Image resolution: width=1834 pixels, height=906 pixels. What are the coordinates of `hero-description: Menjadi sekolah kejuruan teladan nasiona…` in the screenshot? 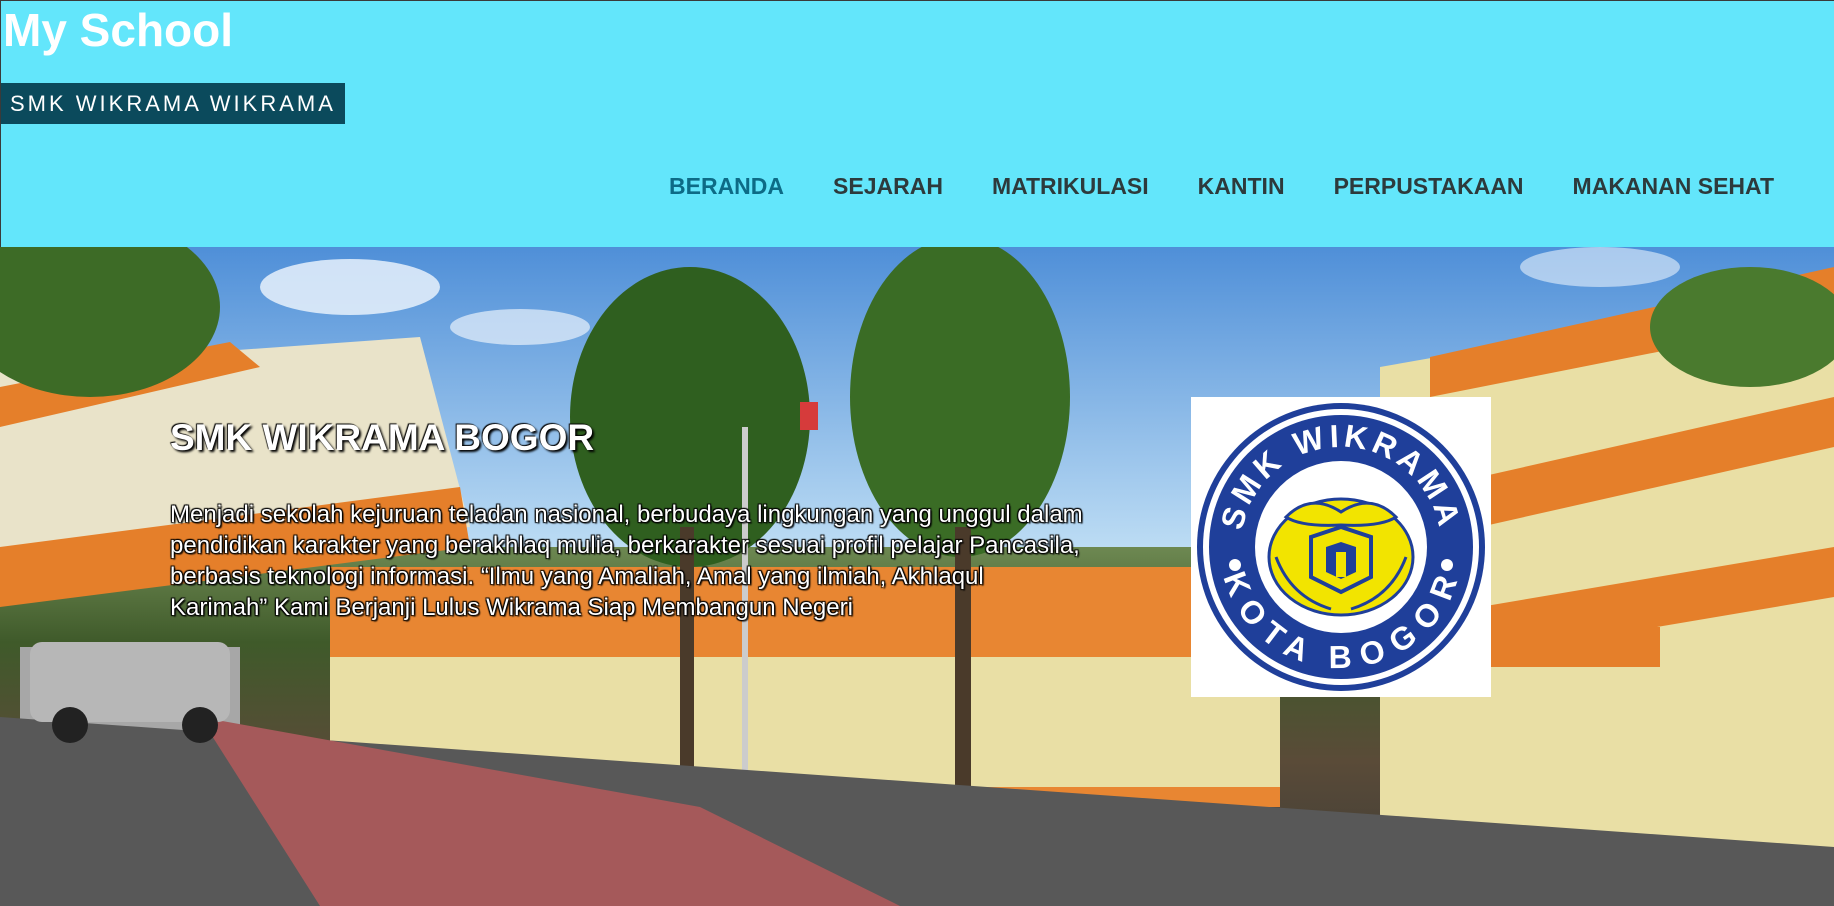 It's located at (626, 561).